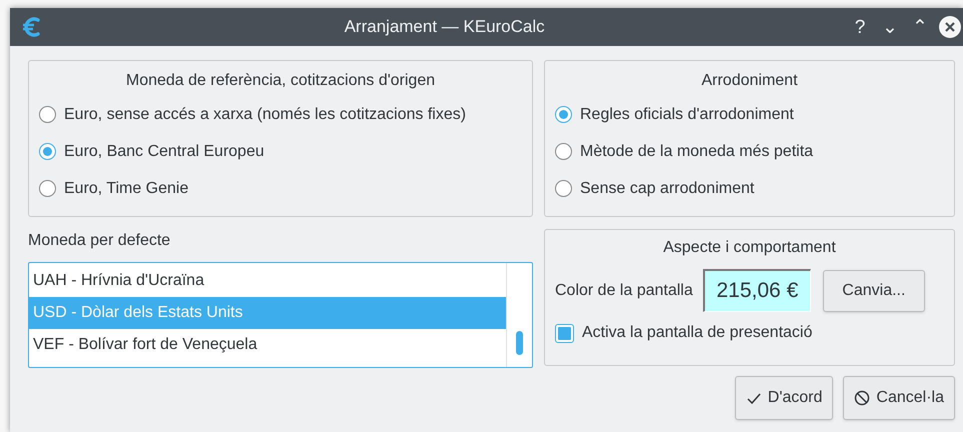  I want to click on color-preview: 215,06 €, so click(756, 290).